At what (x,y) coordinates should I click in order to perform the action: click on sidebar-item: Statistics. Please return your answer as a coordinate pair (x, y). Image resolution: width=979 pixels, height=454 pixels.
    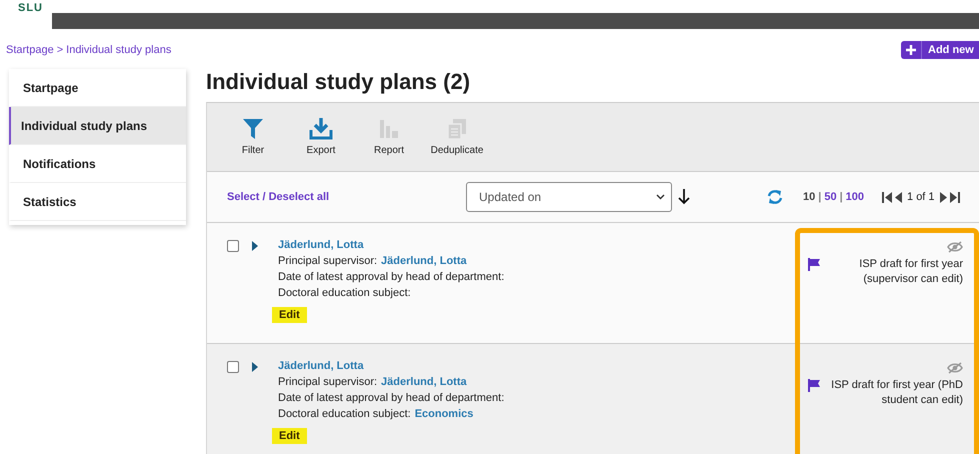
    Looking at the image, I should click on (97, 202).